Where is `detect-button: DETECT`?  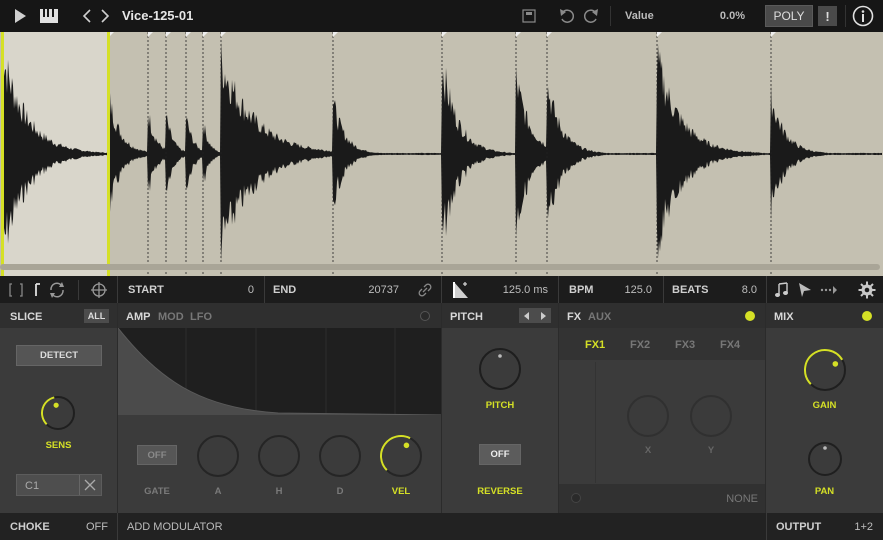
detect-button: DETECT is located at coordinates (59, 355).